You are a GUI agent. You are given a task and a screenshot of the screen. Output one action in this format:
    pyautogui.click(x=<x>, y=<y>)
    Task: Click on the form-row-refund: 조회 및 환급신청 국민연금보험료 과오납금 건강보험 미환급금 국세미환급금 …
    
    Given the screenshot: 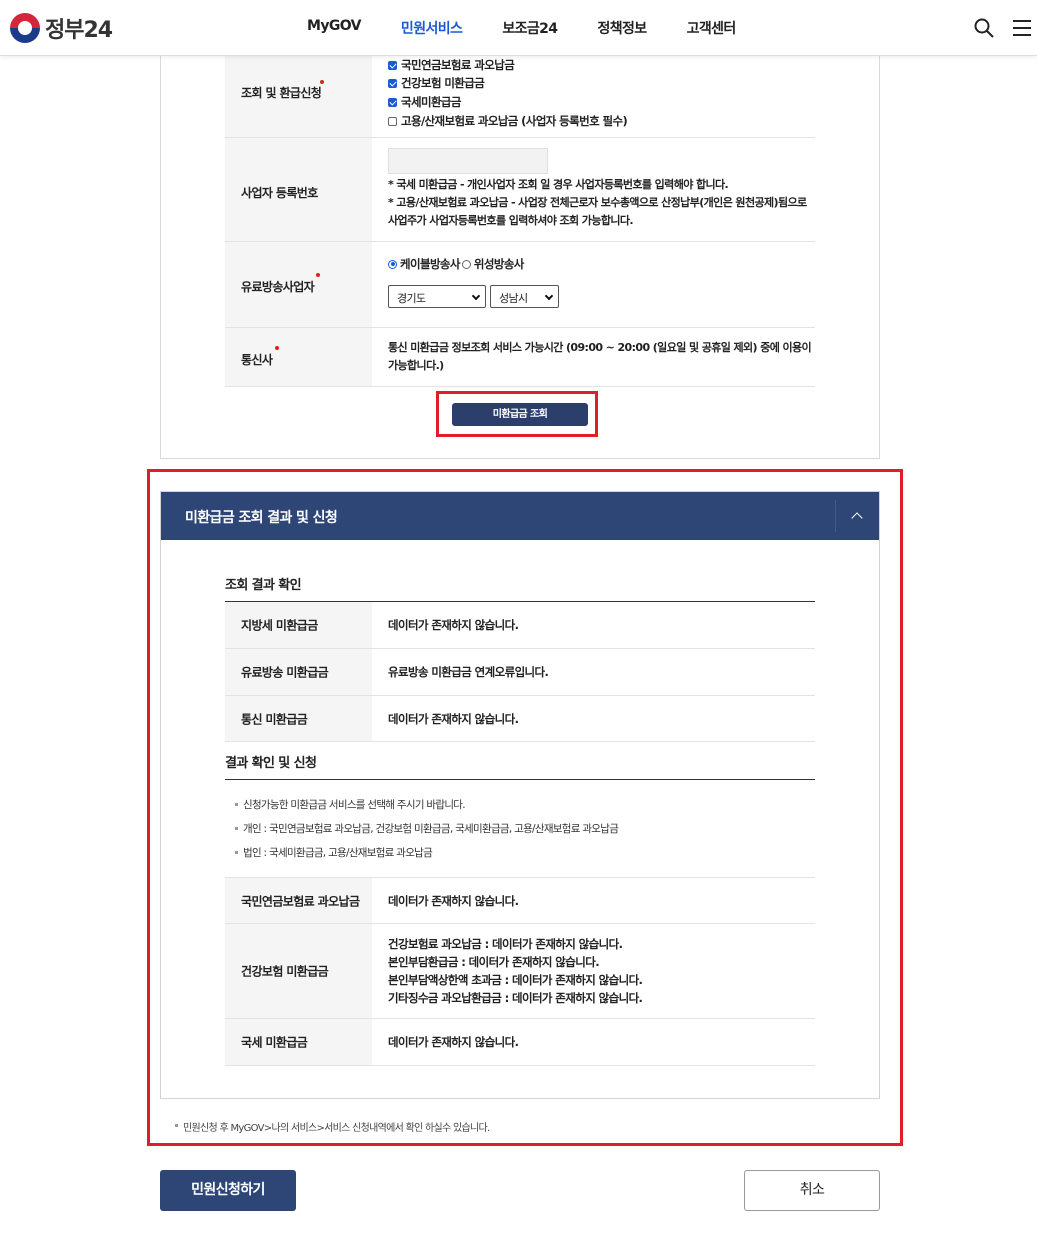 What is the action you would take?
    pyautogui.click(x=520, y=97)
    